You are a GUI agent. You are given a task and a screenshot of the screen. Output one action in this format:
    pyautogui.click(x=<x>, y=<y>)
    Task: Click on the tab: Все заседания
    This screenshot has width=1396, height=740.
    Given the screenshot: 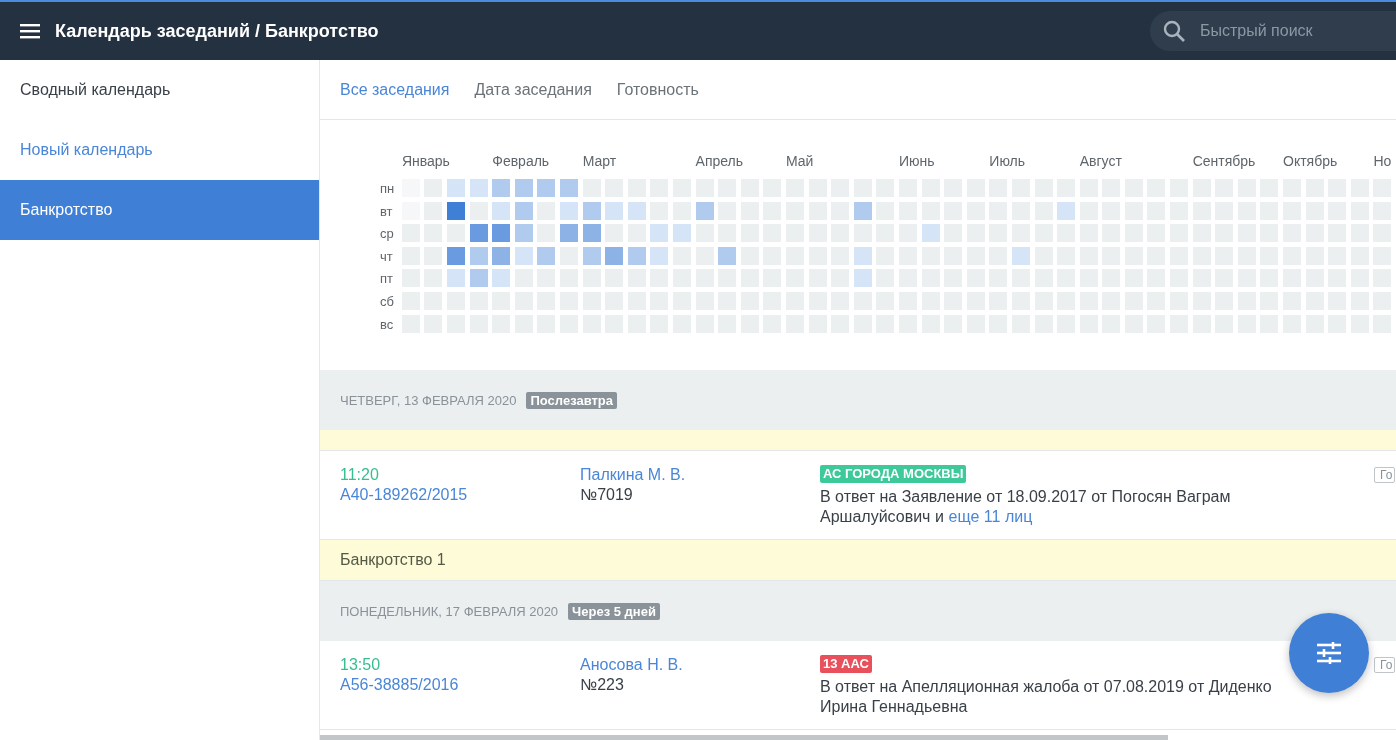 What is the action you would take?
    pyautogui.click(x=395, y=89)
    